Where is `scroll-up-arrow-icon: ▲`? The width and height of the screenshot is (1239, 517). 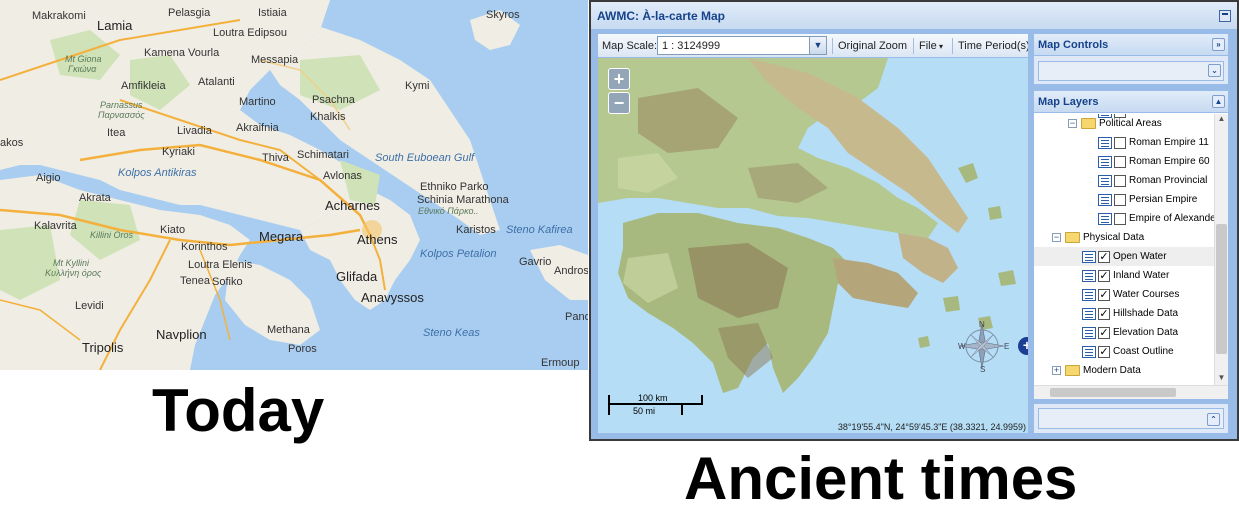
scroll-up-arrow-icon: ▲ is located at coordinates (1221, 120).